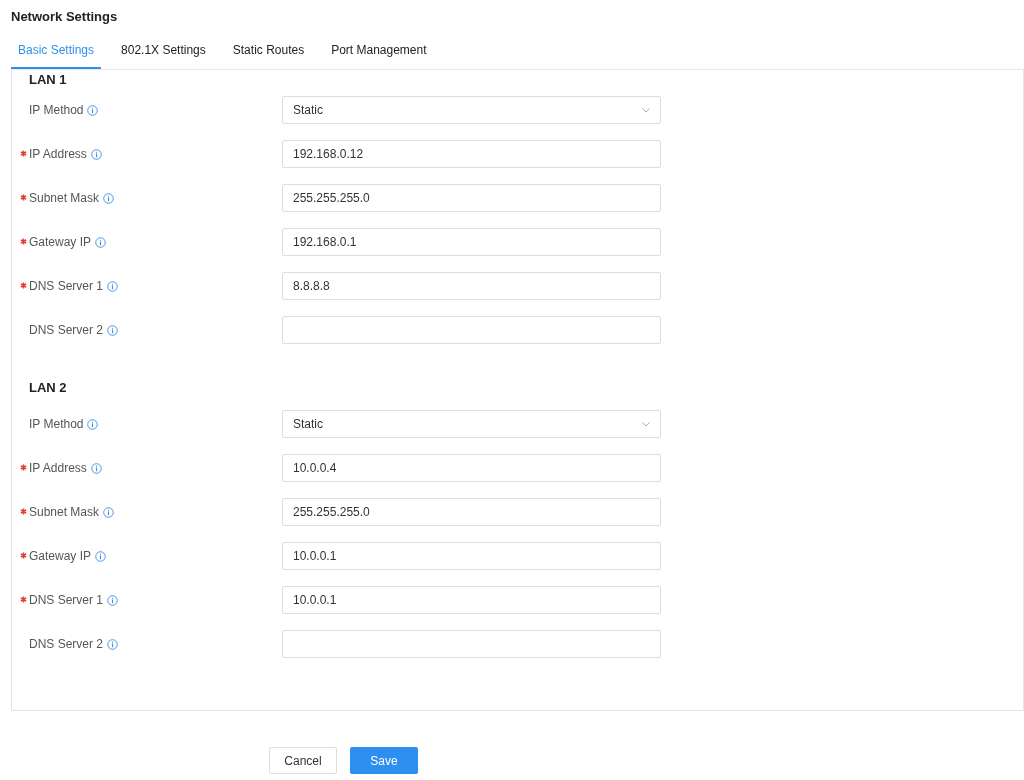 The height and width of the screenshot is (780, 1024). I want to click on tab: Static Routes, so click(268, 52).